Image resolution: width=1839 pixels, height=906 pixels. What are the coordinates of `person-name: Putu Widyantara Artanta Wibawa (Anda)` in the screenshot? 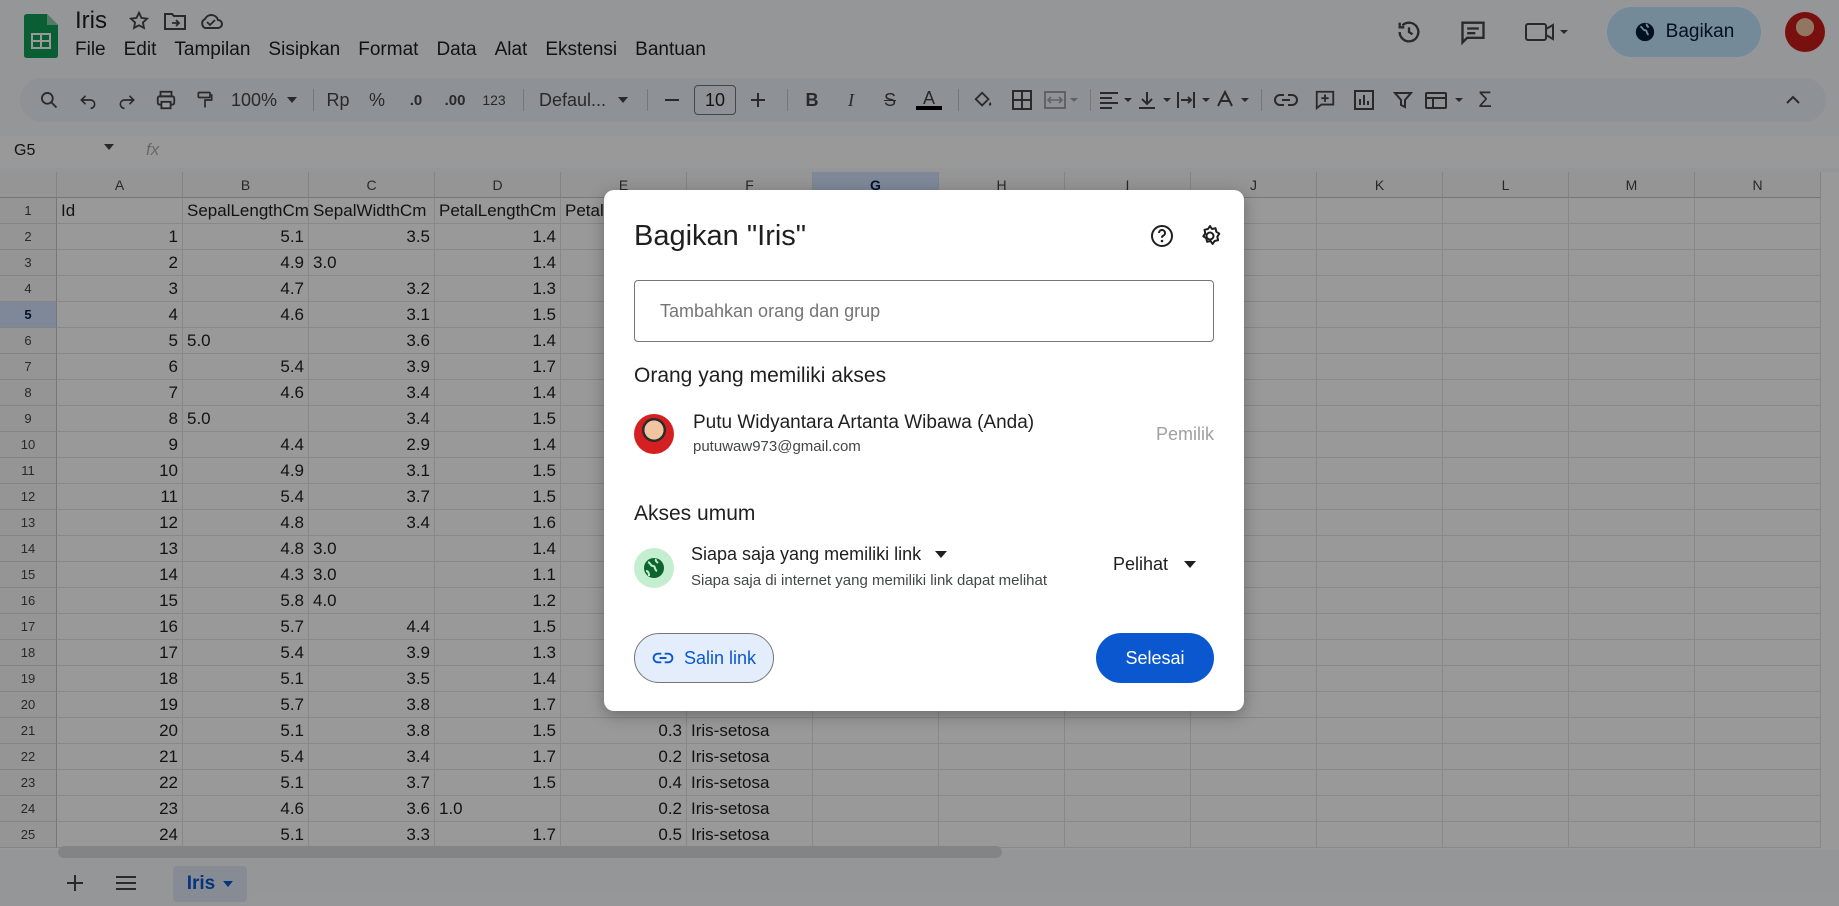 It's located at (864, 422).